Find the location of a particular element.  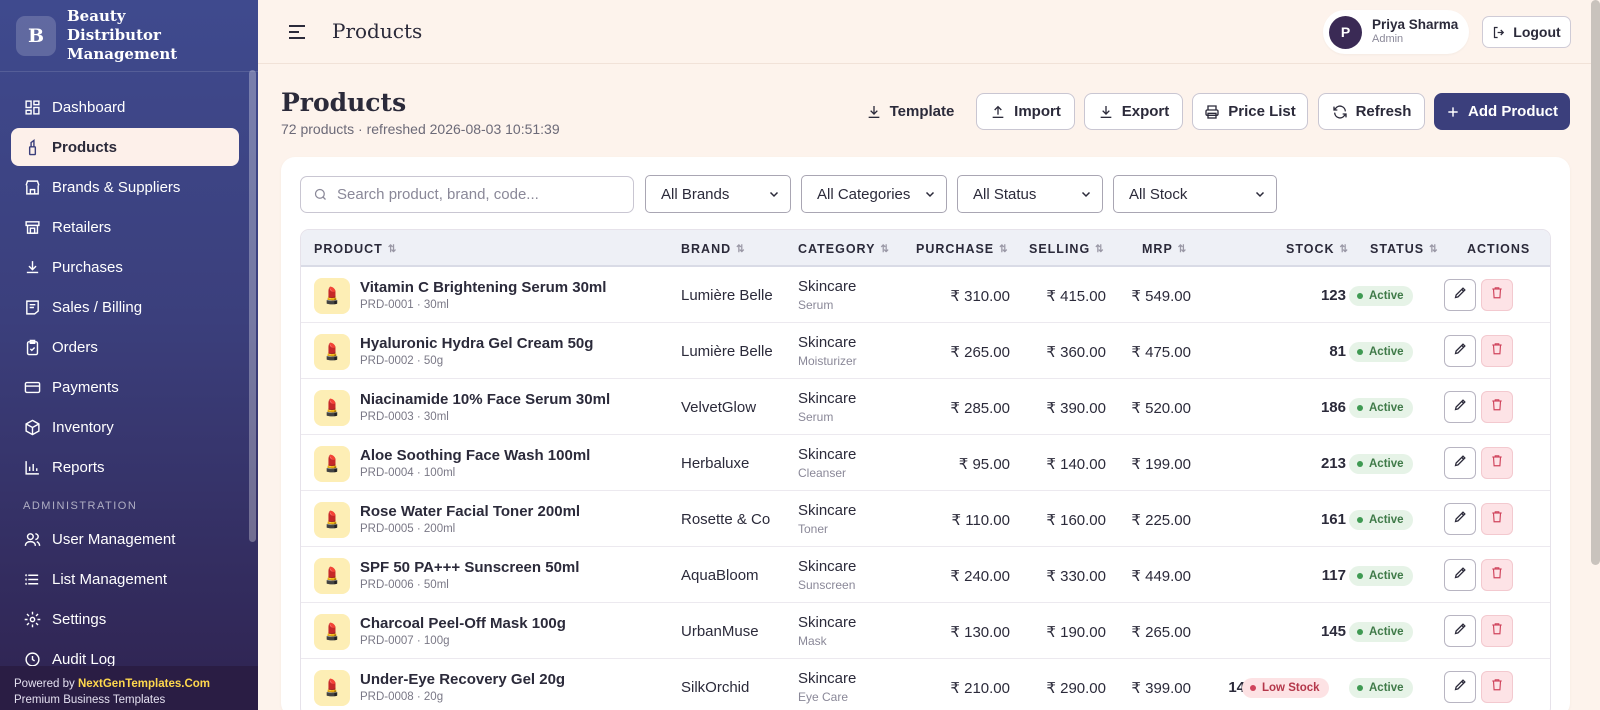

user-role: Admin is located at coordinates (1388, 39).